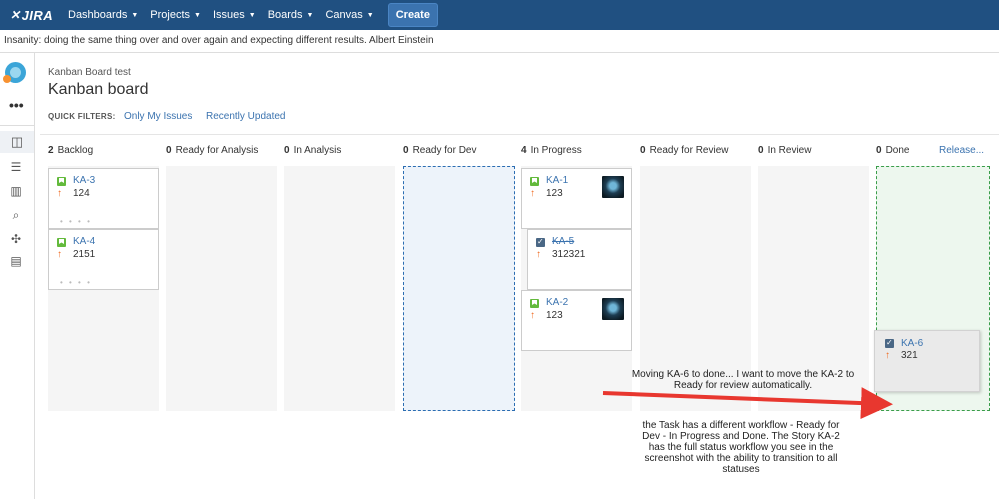 The height and width of the screenshot is (499, 999). I want to click on annotation-arrow, so click(747, 403).